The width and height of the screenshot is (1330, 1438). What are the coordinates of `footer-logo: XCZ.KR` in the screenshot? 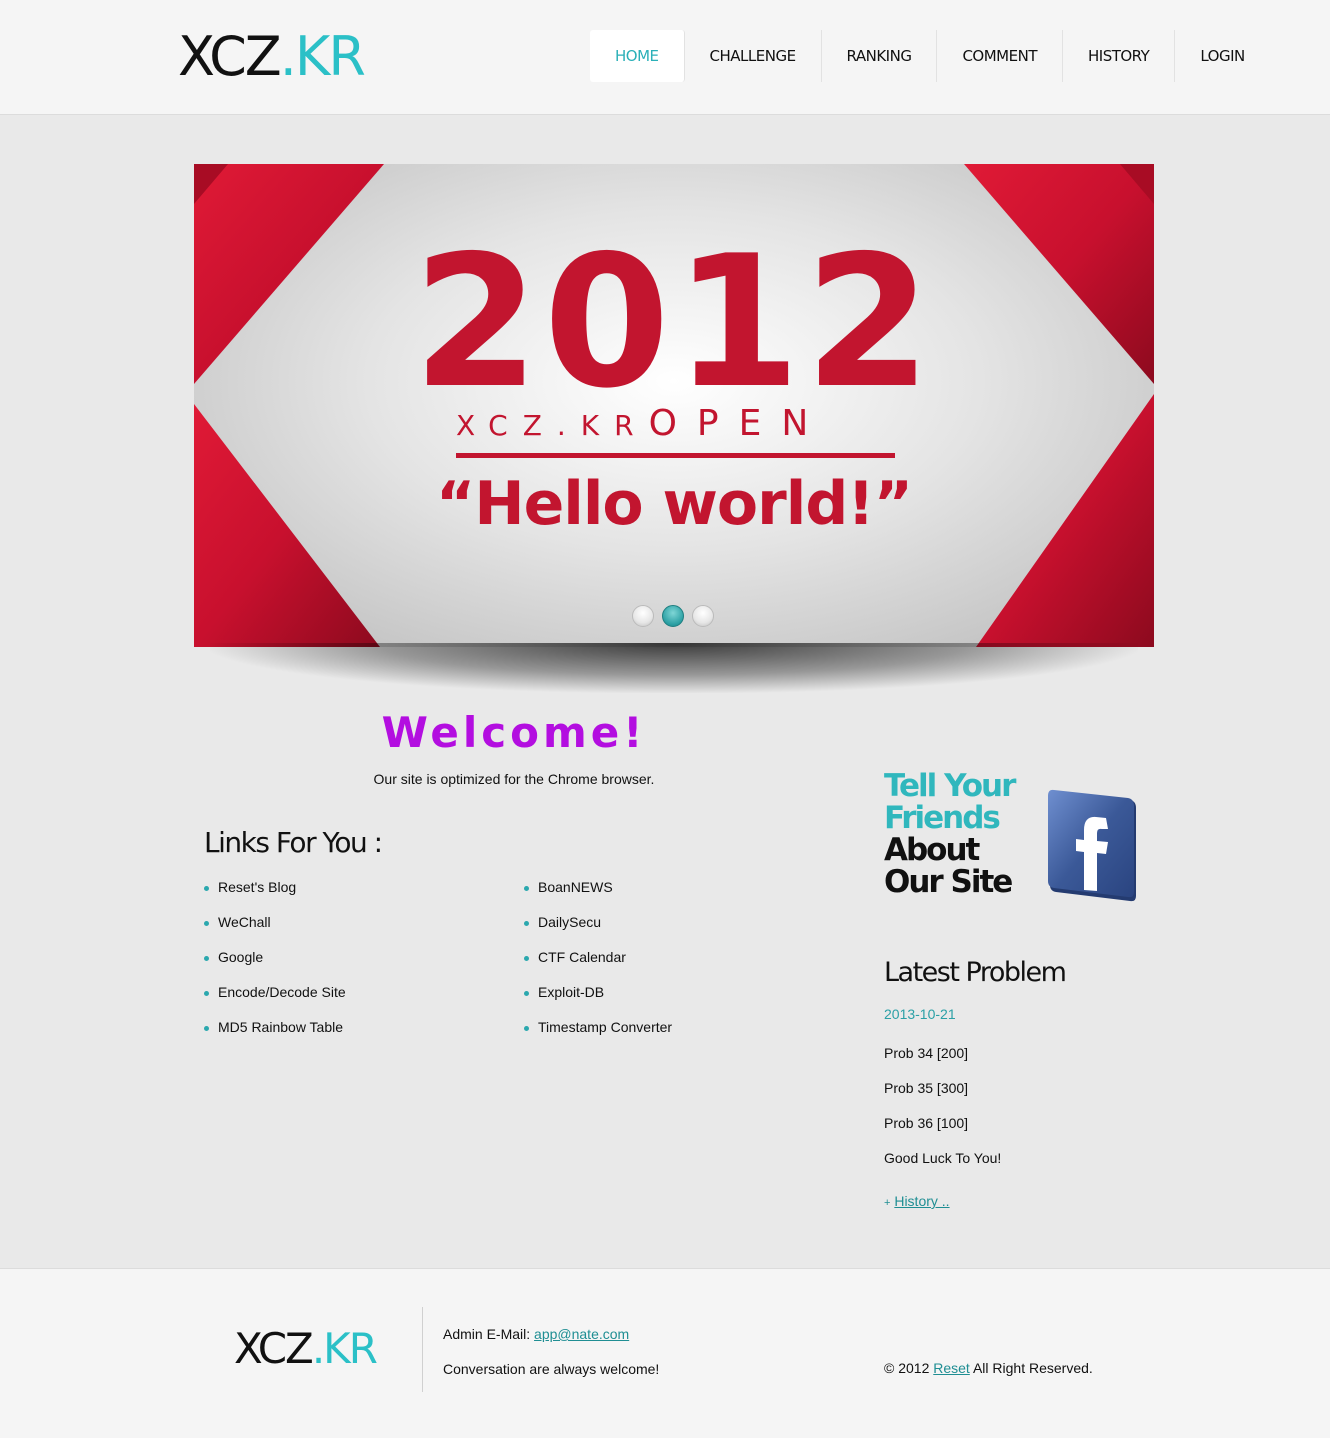 It's located at (306, 1349).